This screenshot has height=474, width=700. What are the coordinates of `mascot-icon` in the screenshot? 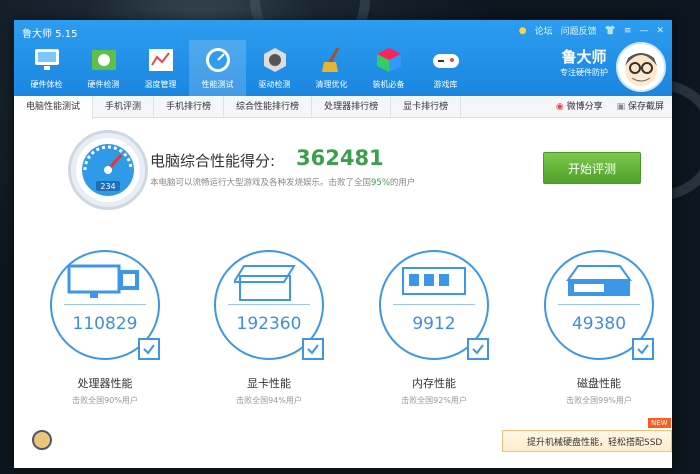 It's located at (42, 440).